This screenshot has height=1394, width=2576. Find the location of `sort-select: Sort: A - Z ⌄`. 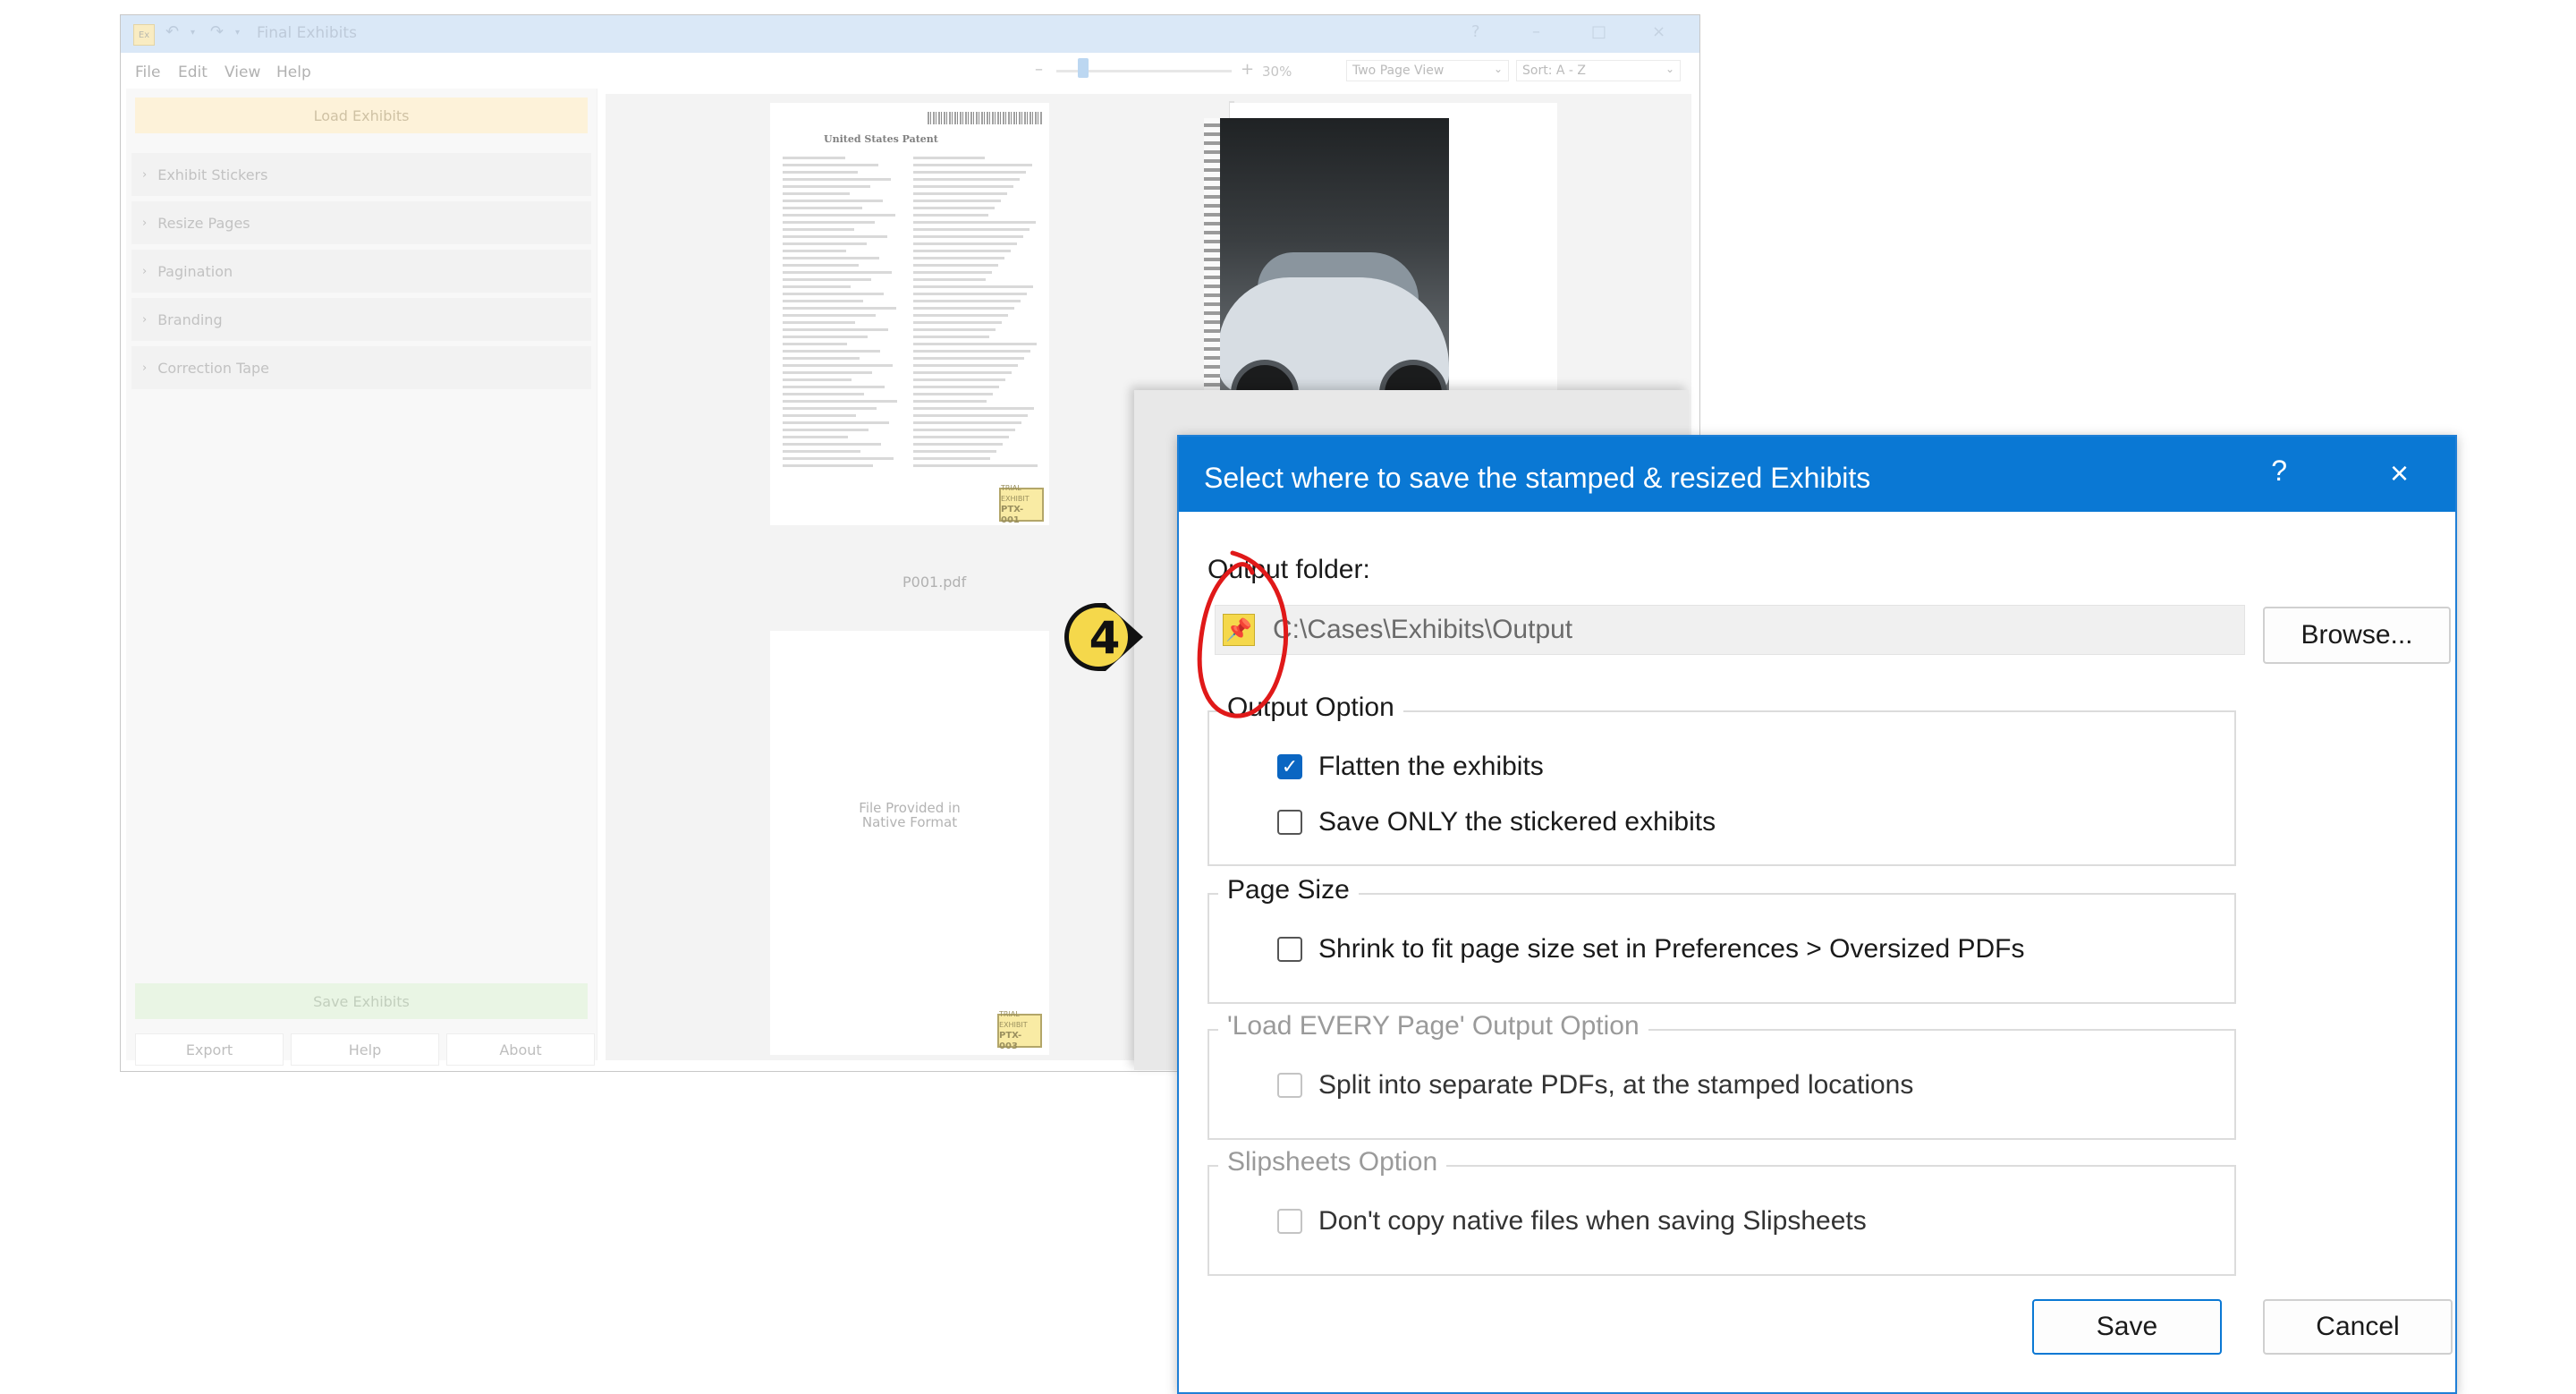

sort-select: Sort: A - Z ⌄ is located at coordinates (1598, 70).